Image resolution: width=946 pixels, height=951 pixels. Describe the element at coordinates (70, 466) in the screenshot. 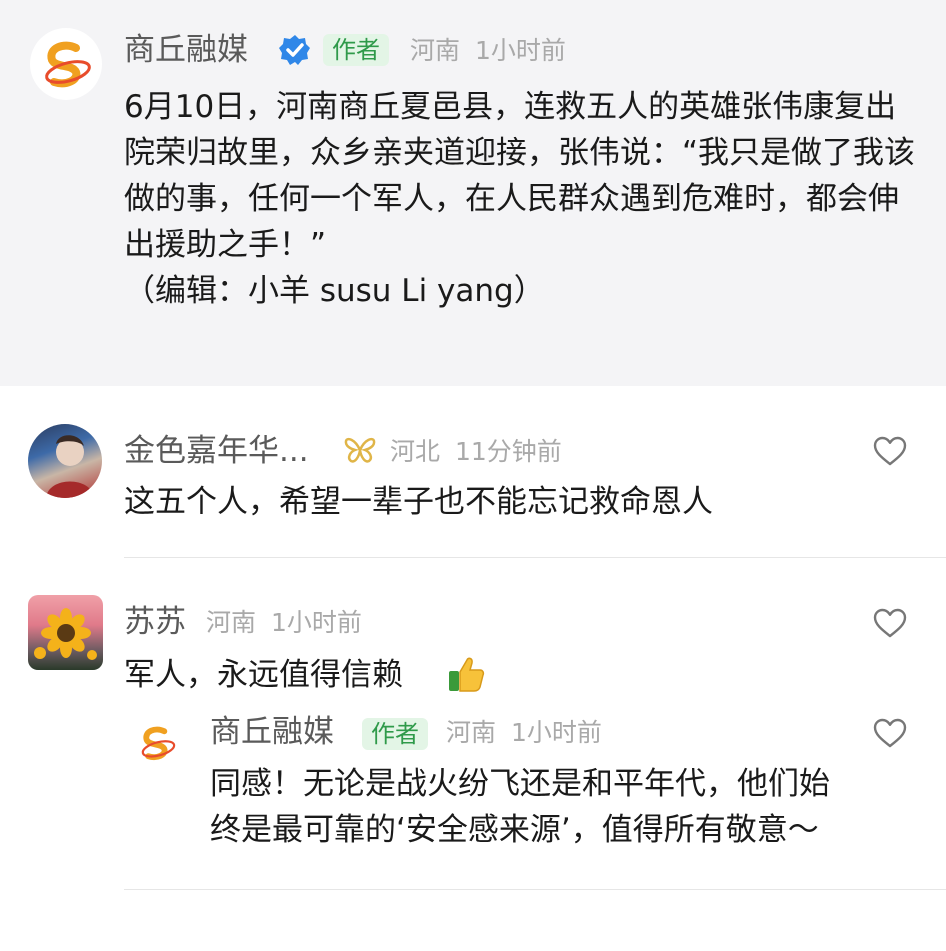

I see `person-photo-icon` at that location.